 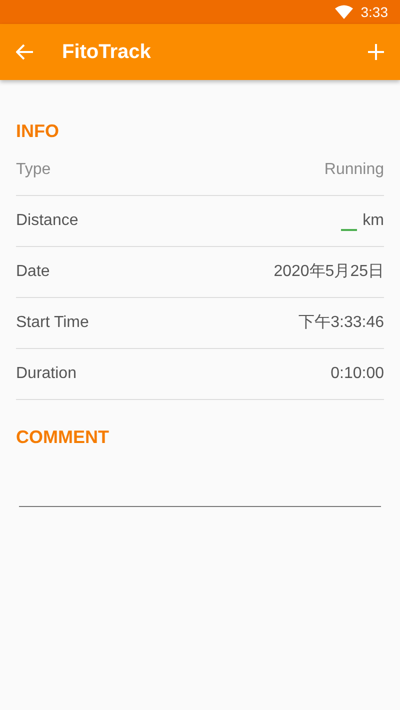 What do you see at coordinates (25, 52) in the screenshot?
I see `back-button` at bounding box center [25, 52].